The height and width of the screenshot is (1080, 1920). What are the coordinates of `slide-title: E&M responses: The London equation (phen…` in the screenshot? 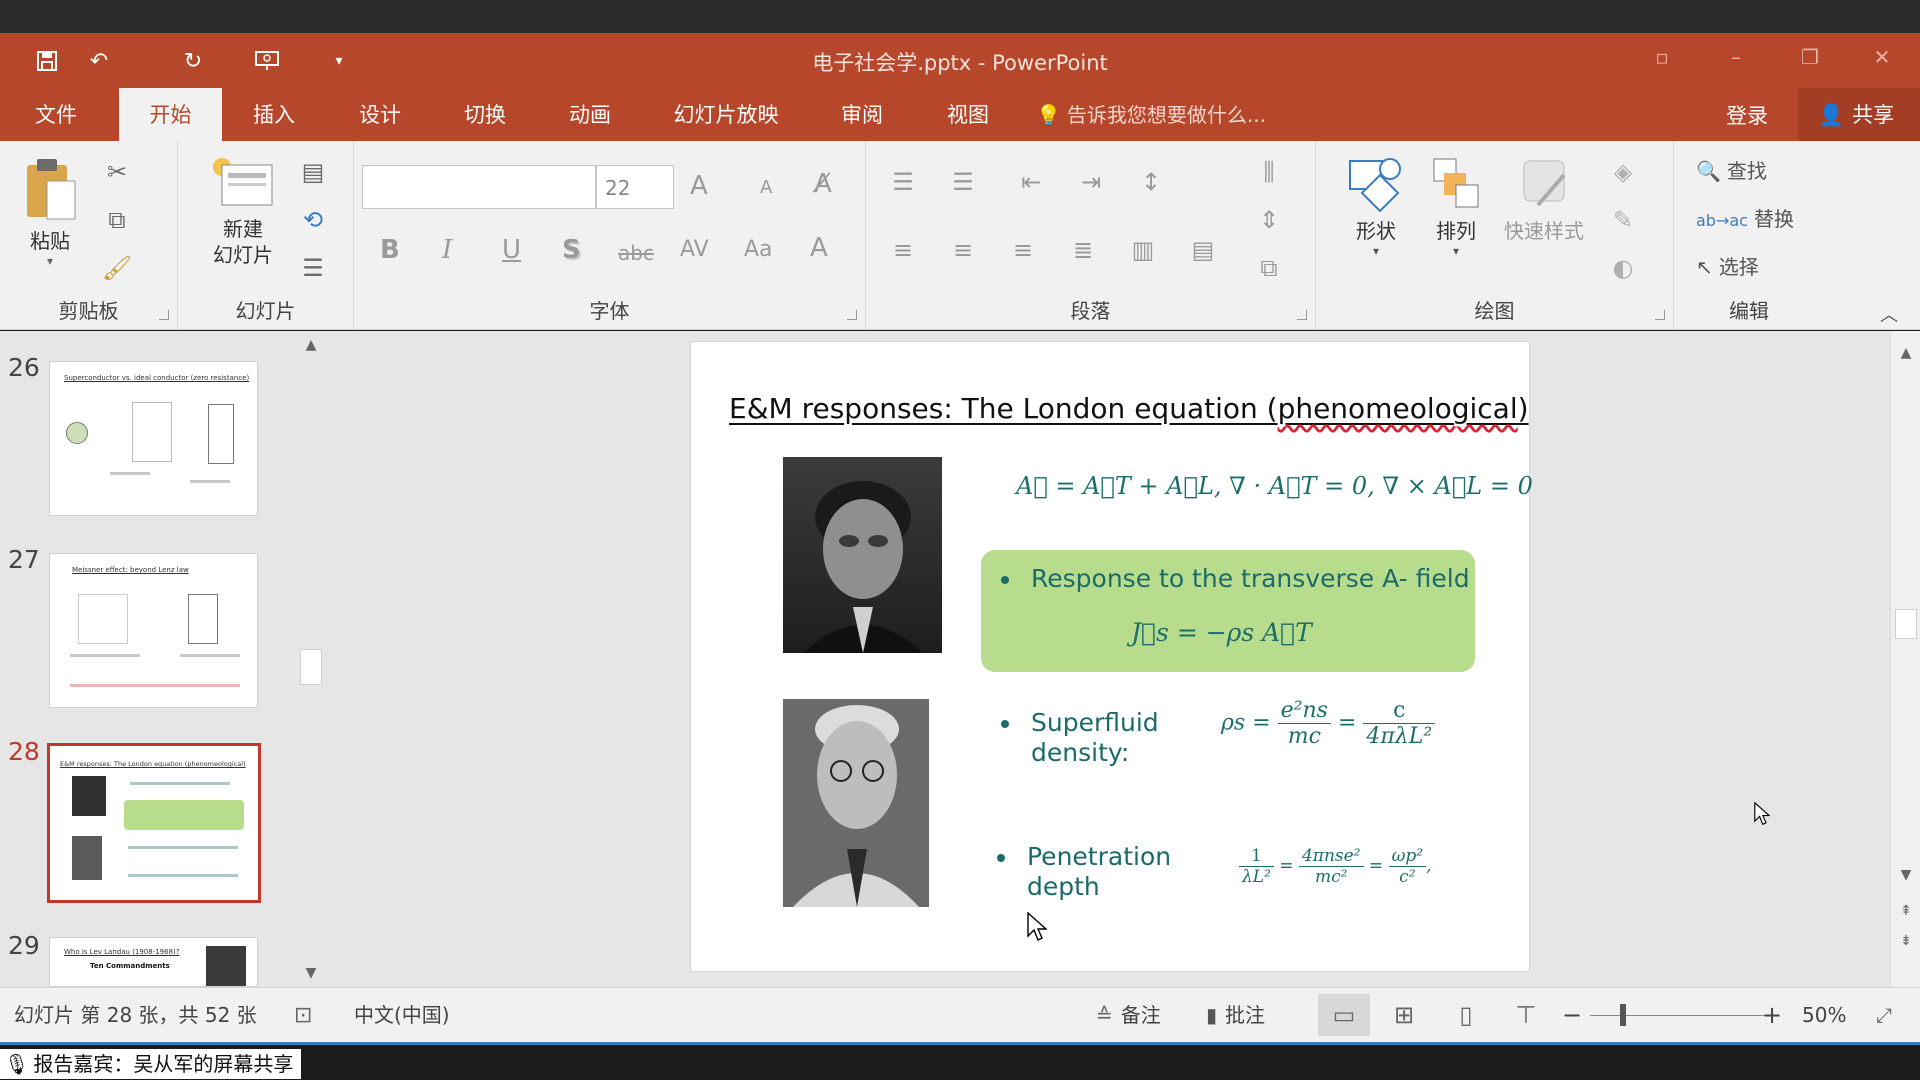 It's located at (1129, 408).